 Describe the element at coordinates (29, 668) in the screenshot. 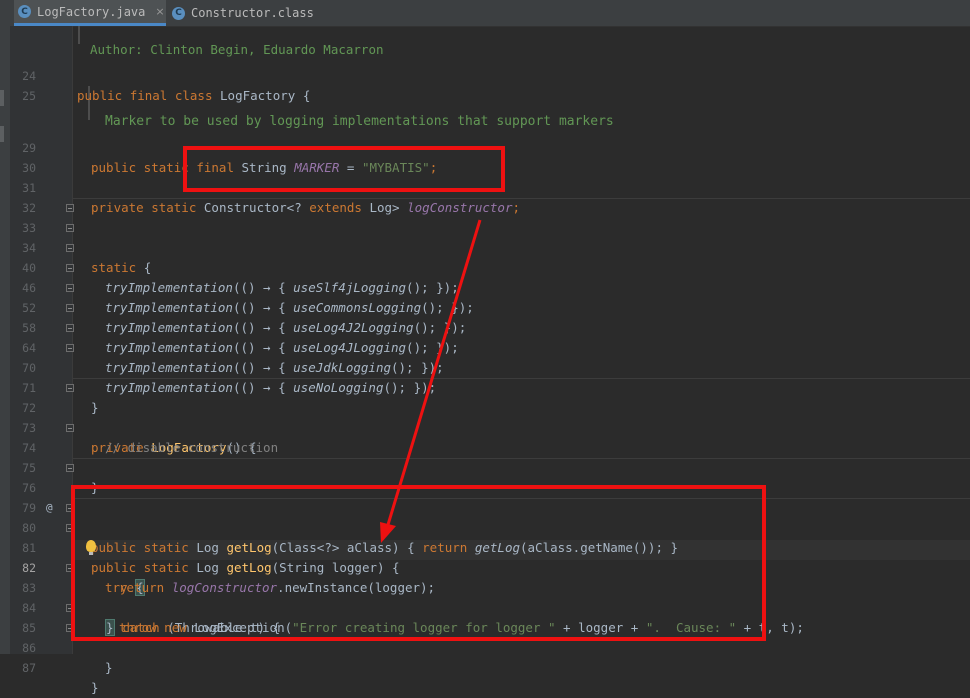

I see `line-number: 87` at that location.